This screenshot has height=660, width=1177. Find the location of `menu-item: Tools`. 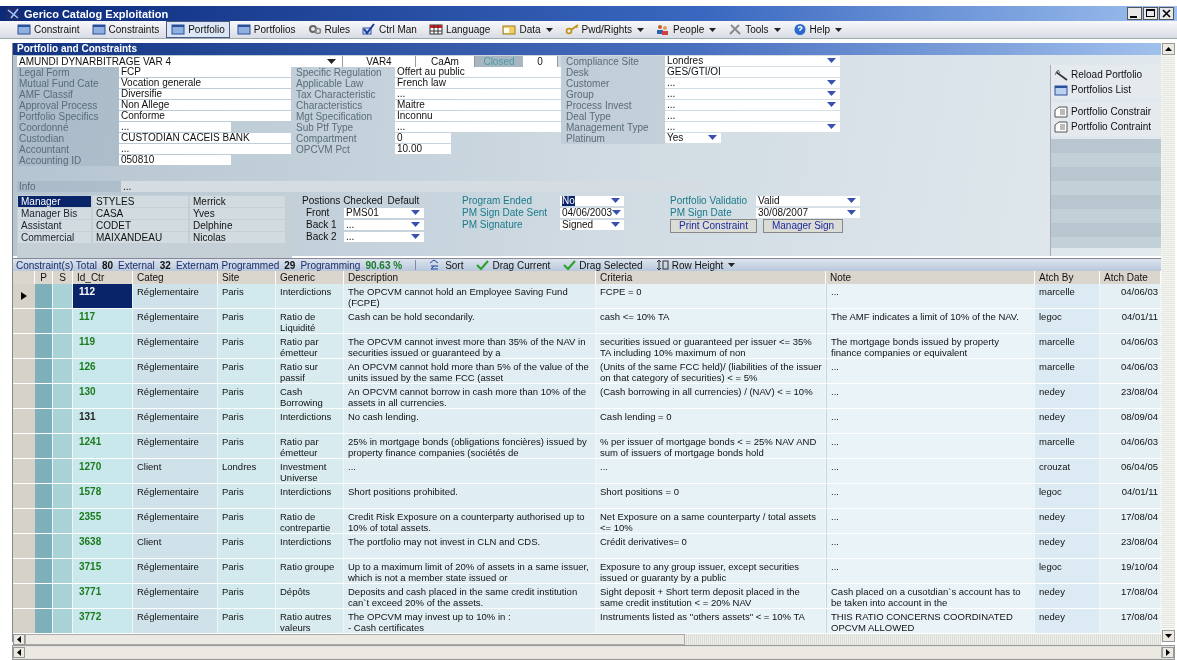

menu-item: Tools is located at coordinates (754, 29).